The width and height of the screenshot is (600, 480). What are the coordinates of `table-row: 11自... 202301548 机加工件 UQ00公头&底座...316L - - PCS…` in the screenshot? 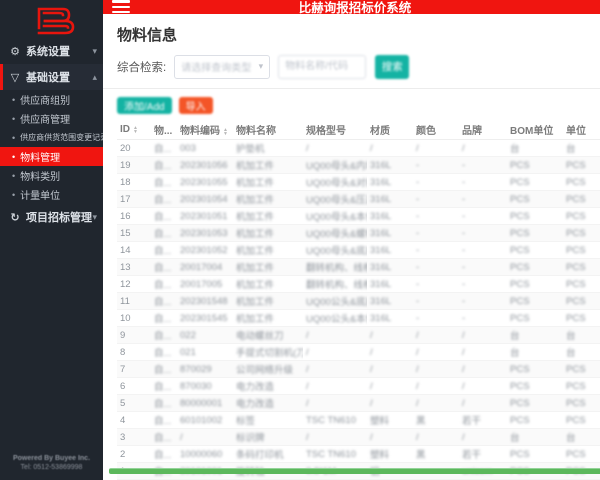 It's located at (358, 301).